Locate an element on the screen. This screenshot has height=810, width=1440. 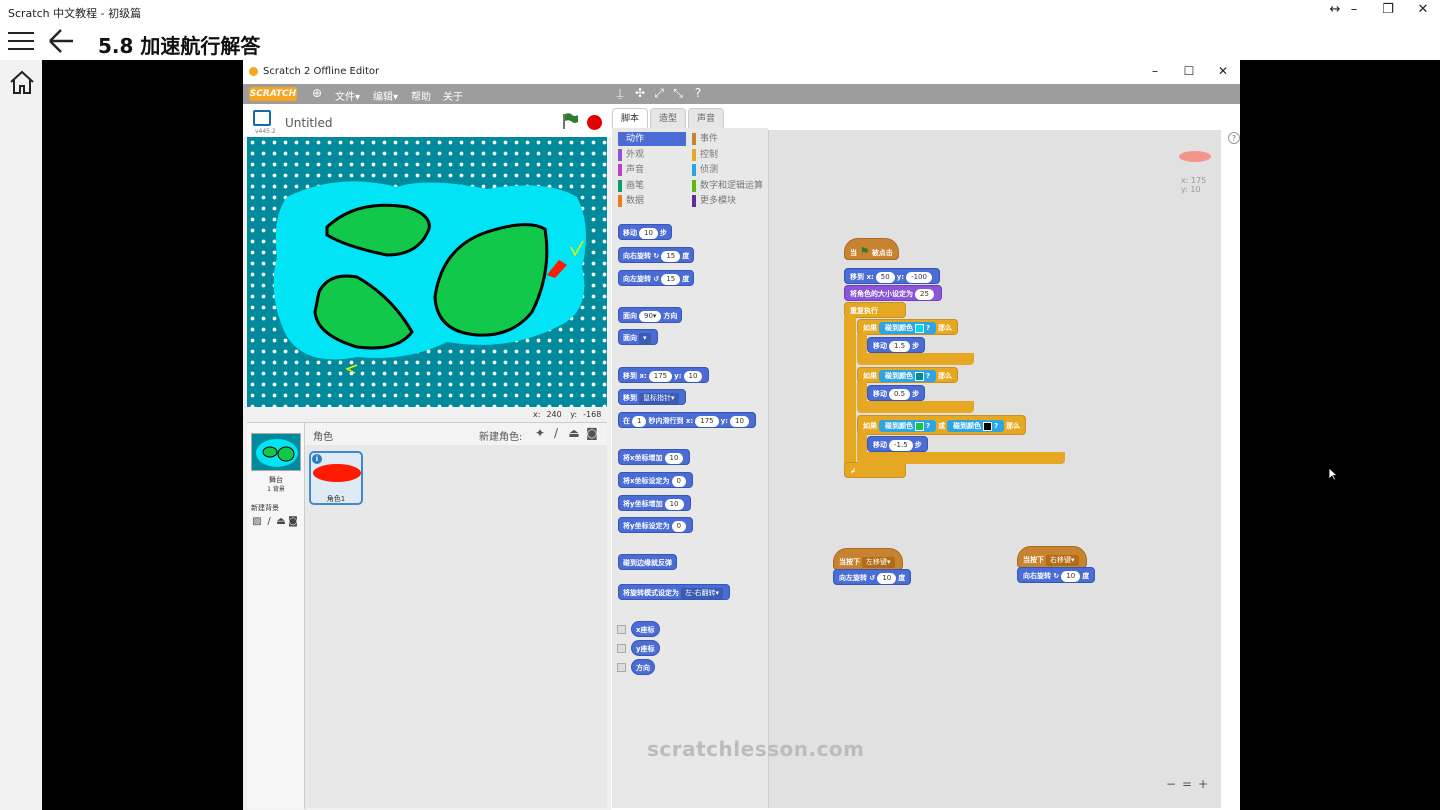
category-right-3: 数字和逻辑运算 is located at coordinates (729, 186).